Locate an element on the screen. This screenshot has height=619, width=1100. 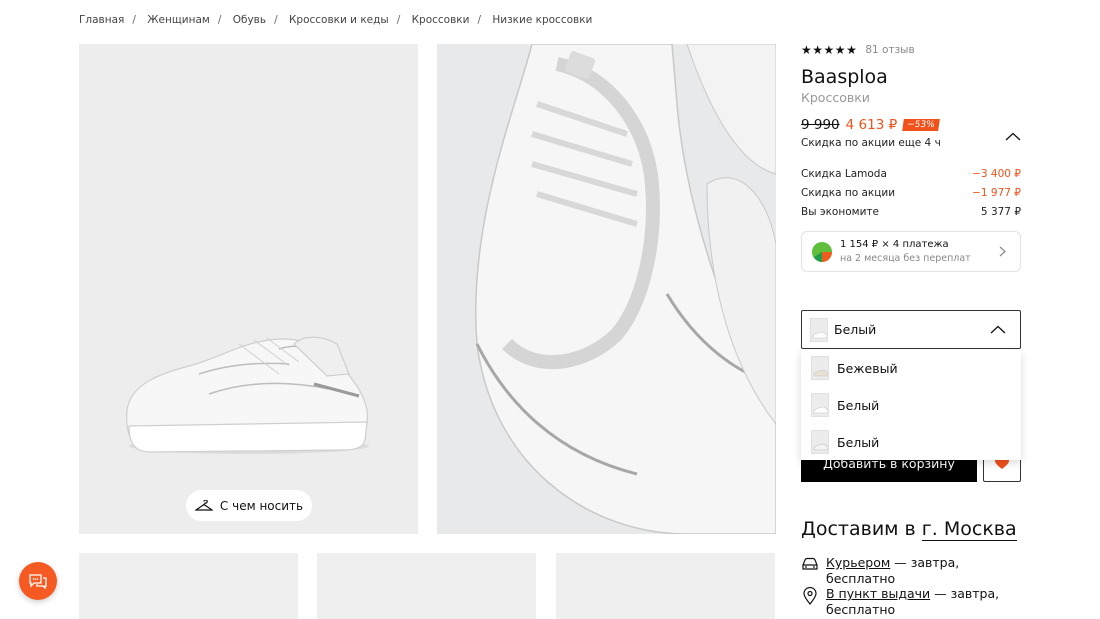
color-option-label: Бежевый is located at coordinates (867, 368).